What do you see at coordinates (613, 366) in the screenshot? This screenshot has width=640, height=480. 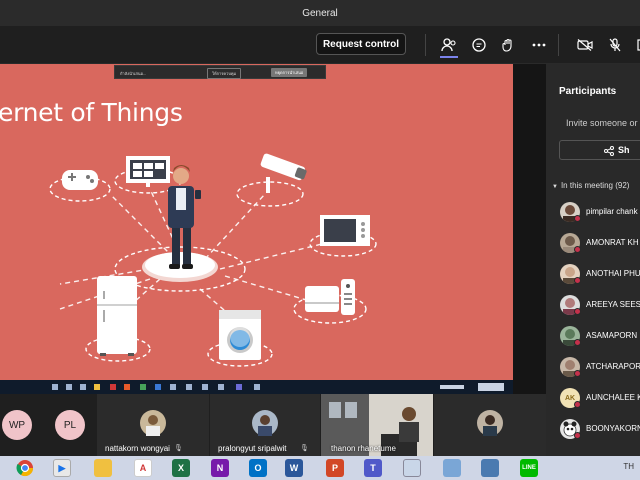 I see `participant-name: ATCHARAPOR` at bounding box center [613, 366].